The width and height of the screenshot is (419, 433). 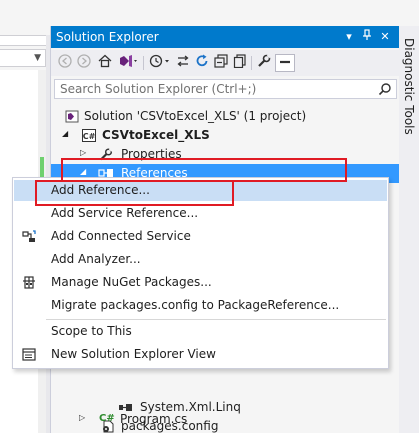 What do you see at coordinates (200, 236) in the screenshot?
I see `menu-item-add-connected-service: Add Connected Service` at bounding box center [200, 236].